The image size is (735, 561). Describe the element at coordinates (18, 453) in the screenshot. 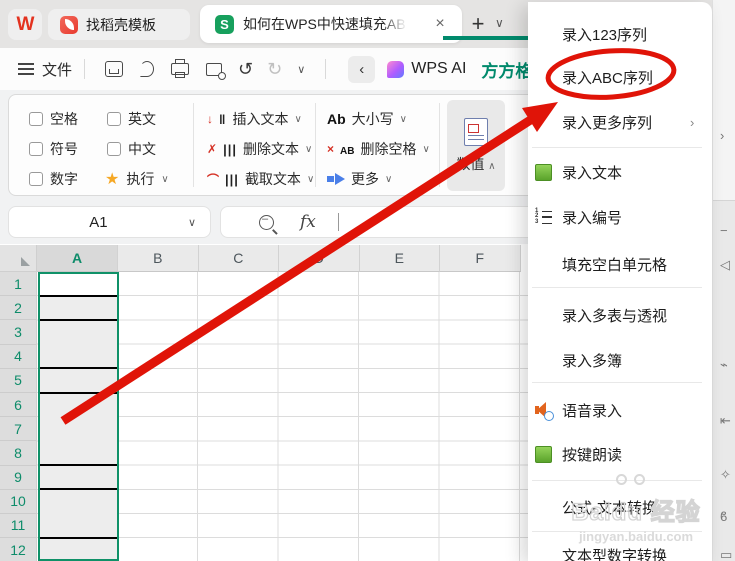

I see `row-header-8: 8` at that location.